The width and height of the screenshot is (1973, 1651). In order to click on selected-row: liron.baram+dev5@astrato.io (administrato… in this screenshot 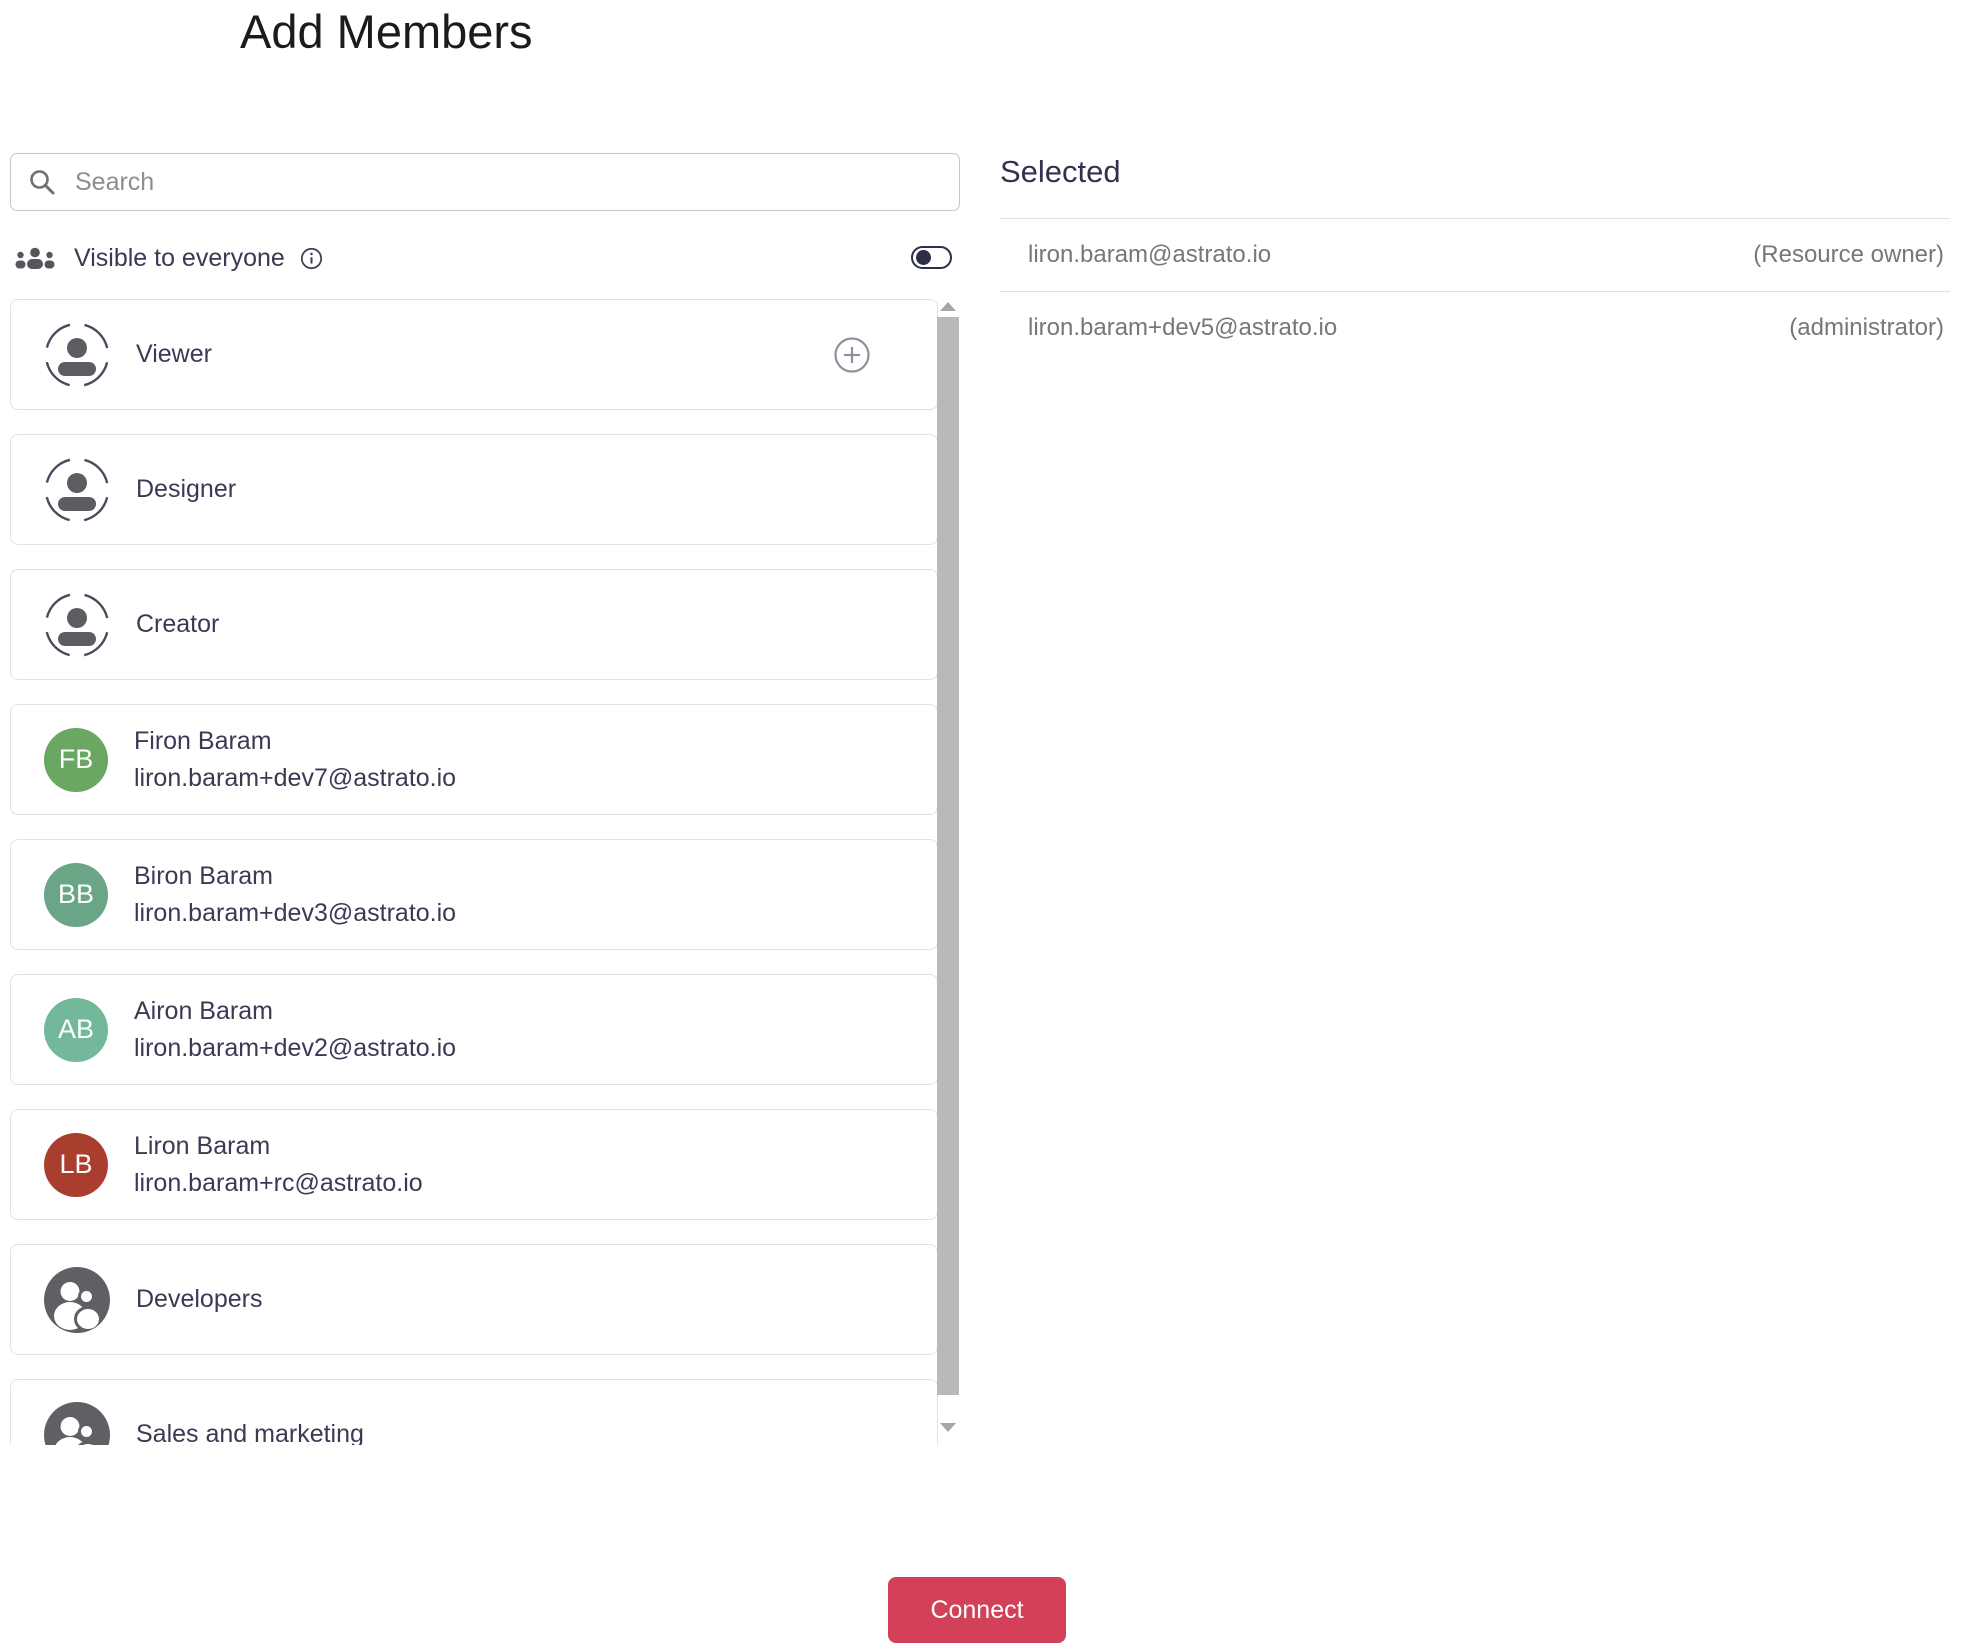, I will do `click(1475, 327)`.